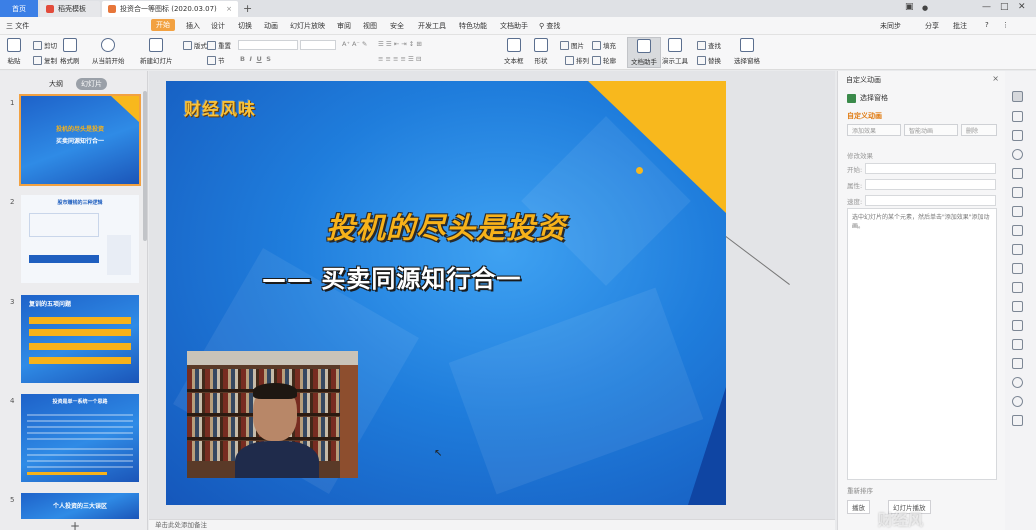  Describe the element at coordinates (549, 26) in the screenshot. I see `search-button: ⚲ 查找` at that location.